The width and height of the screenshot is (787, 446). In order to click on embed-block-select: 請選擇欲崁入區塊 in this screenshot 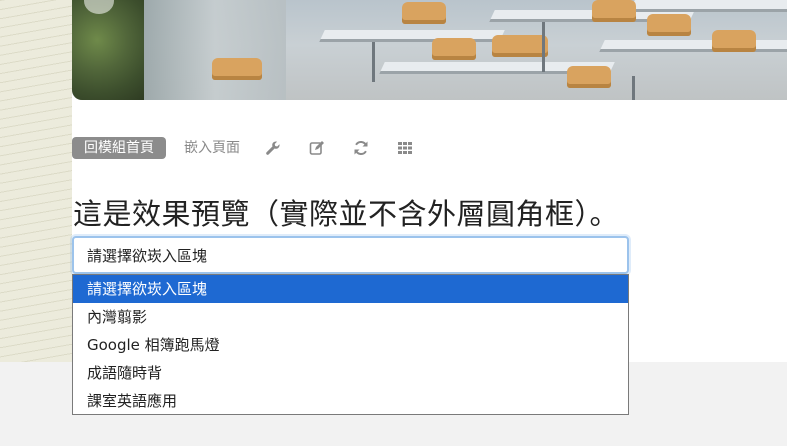, I will do `click(350, 255)`.